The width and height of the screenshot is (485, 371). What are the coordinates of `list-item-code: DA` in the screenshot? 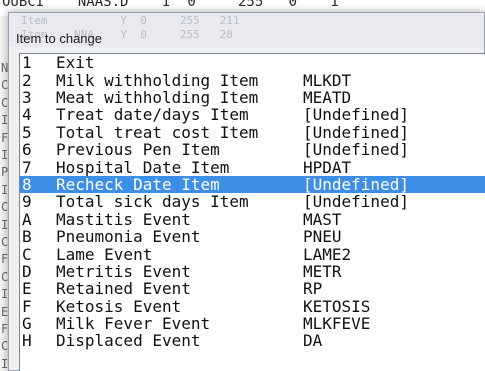 It's located at (313, 341).